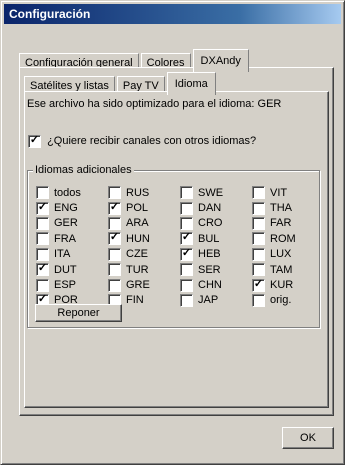 This screenshot has height=465, width=345. I want to click on language-label: ARA, so click(137, 223).